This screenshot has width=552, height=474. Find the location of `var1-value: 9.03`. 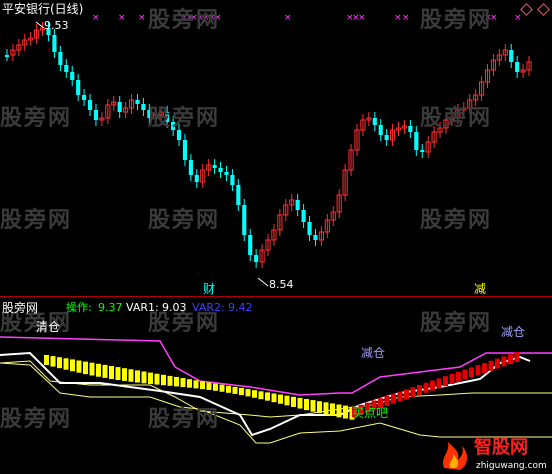

var1-value: 9.03 is located at coordinates (174, 307).